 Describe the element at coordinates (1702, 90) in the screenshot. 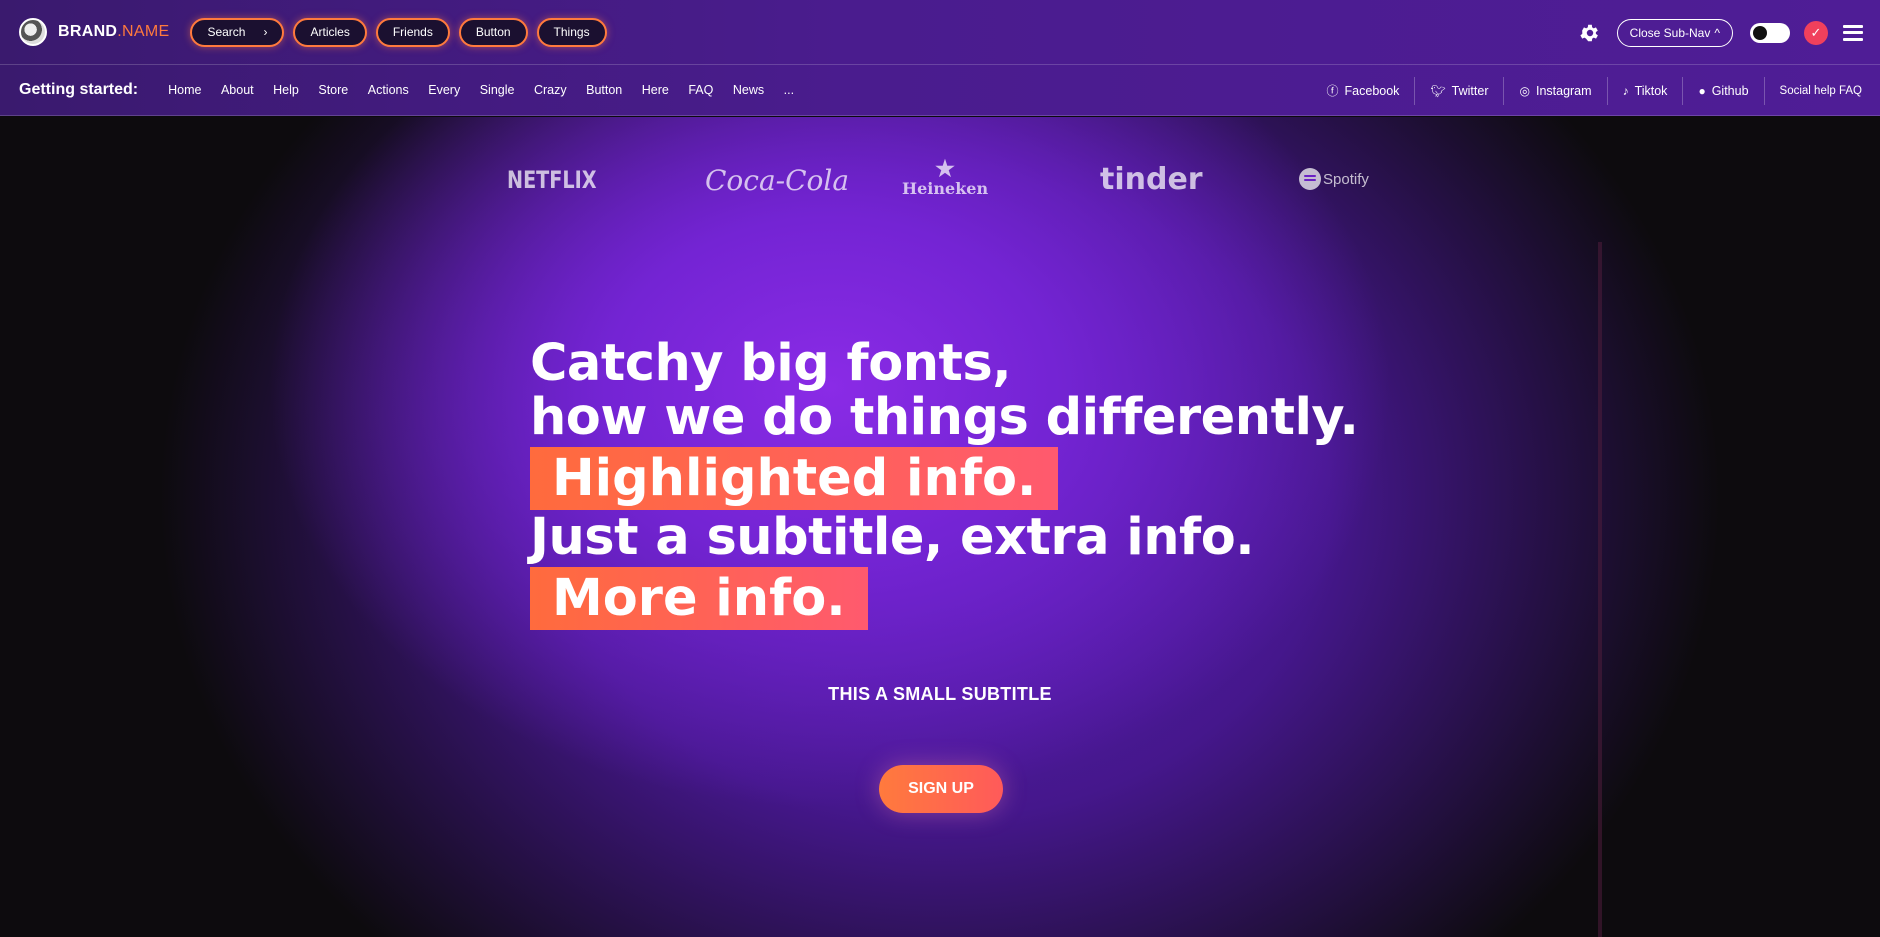

I see `github-icon: ●` at that location.